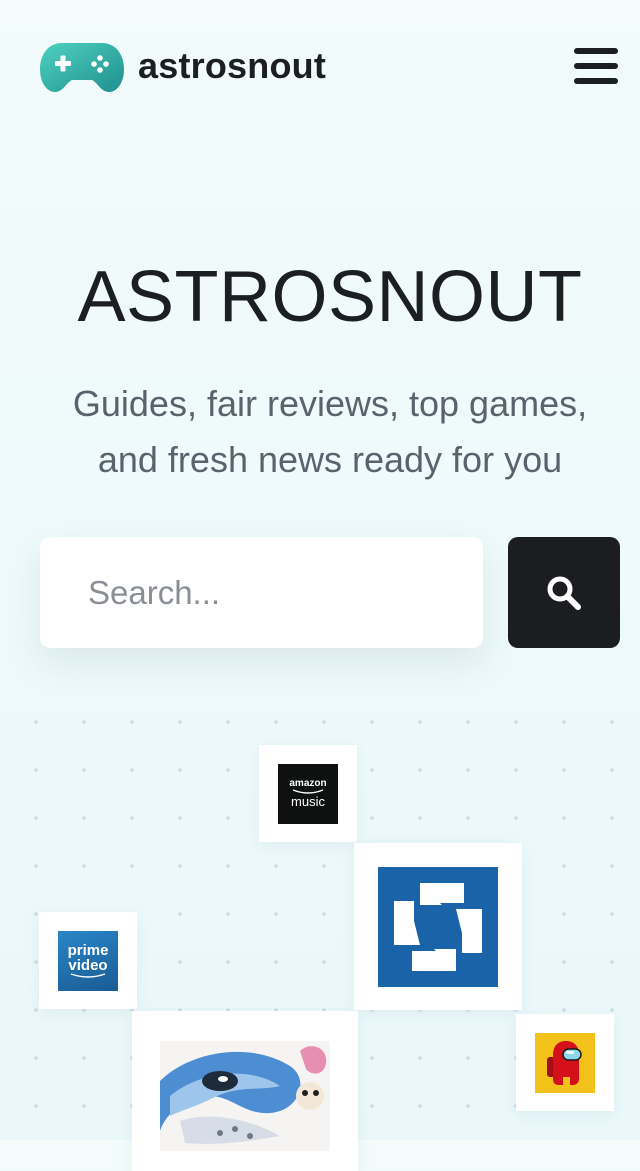  I want to click on among-us-icon, so click(565, 1062).